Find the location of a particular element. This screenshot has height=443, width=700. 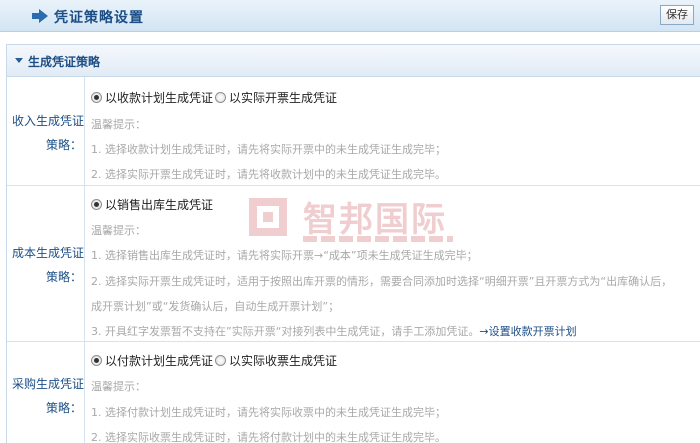

income-option-actual-invoice: 以实际开票生成凭证 is located at coordinates (276, 97).